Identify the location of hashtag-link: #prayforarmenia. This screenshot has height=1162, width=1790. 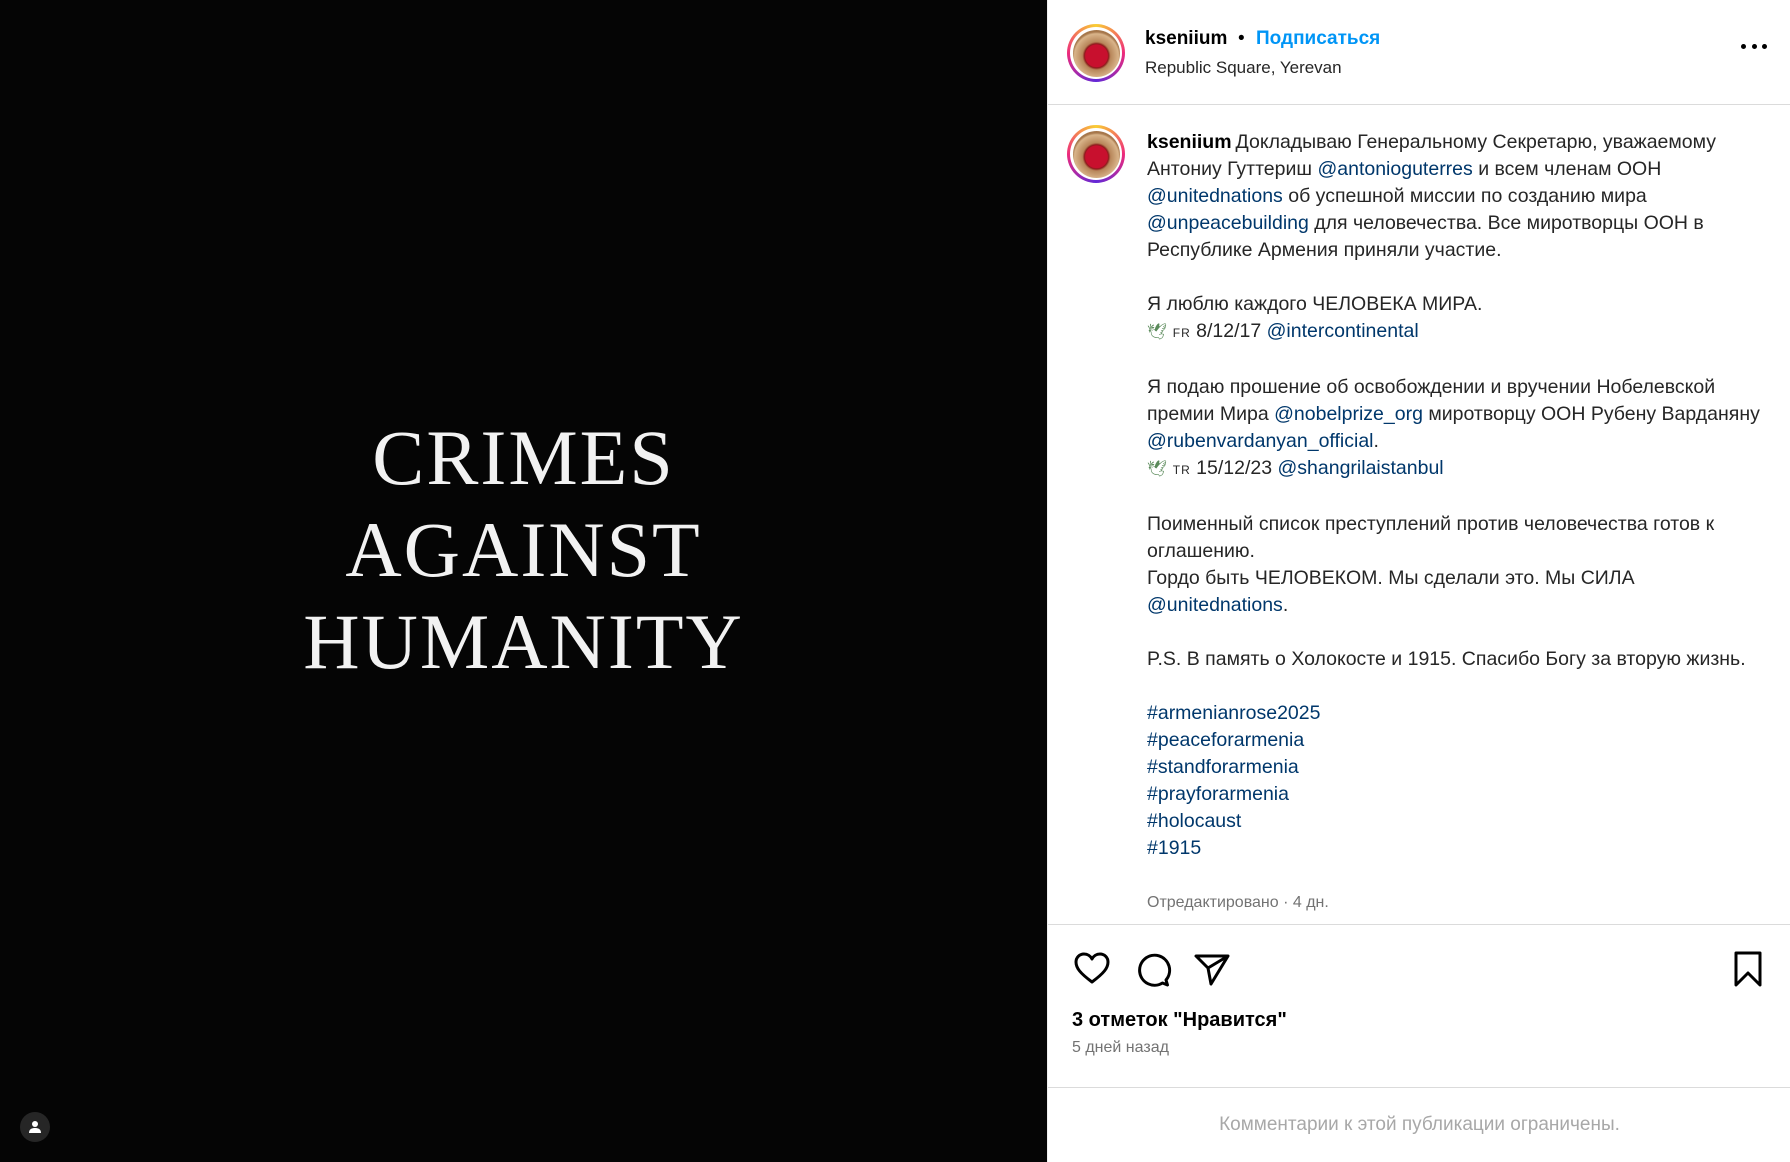
(1218, 794).